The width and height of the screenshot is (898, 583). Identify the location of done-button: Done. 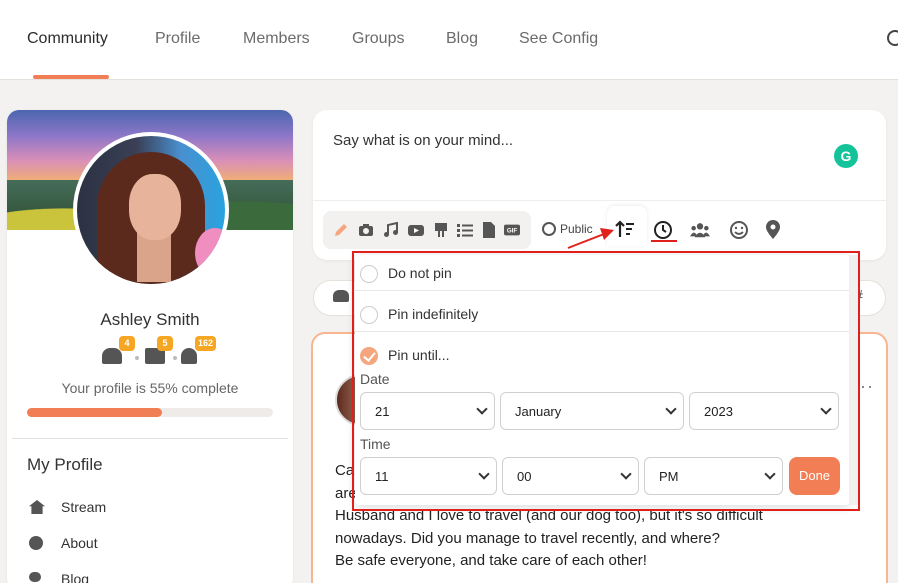
(814, 476).